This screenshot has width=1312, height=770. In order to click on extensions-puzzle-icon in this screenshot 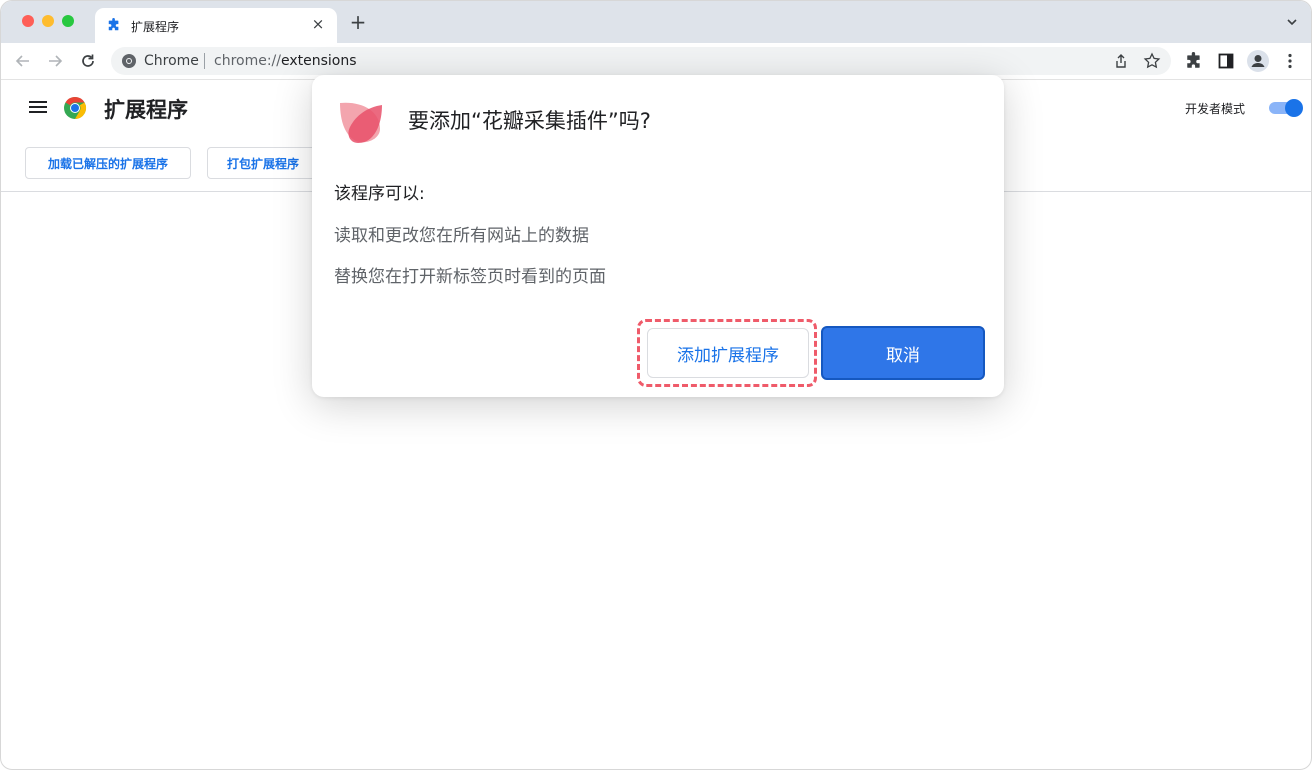, I will do `click(1194, 61)`.